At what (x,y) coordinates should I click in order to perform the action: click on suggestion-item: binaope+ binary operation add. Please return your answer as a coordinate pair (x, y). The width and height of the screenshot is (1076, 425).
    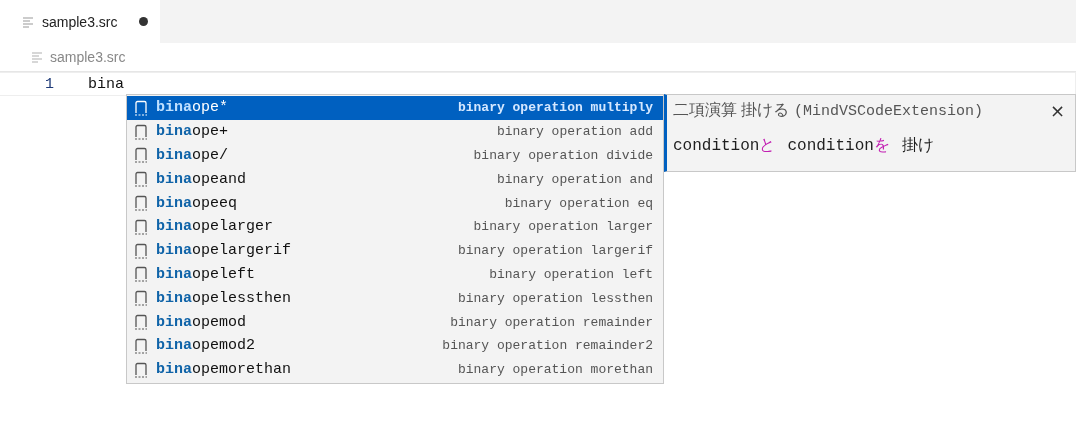
    Looking at the image, I should click on (395, 131).